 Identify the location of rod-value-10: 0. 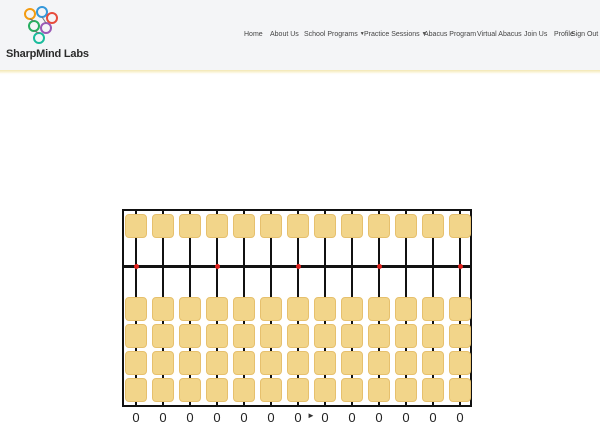
(379, 417).